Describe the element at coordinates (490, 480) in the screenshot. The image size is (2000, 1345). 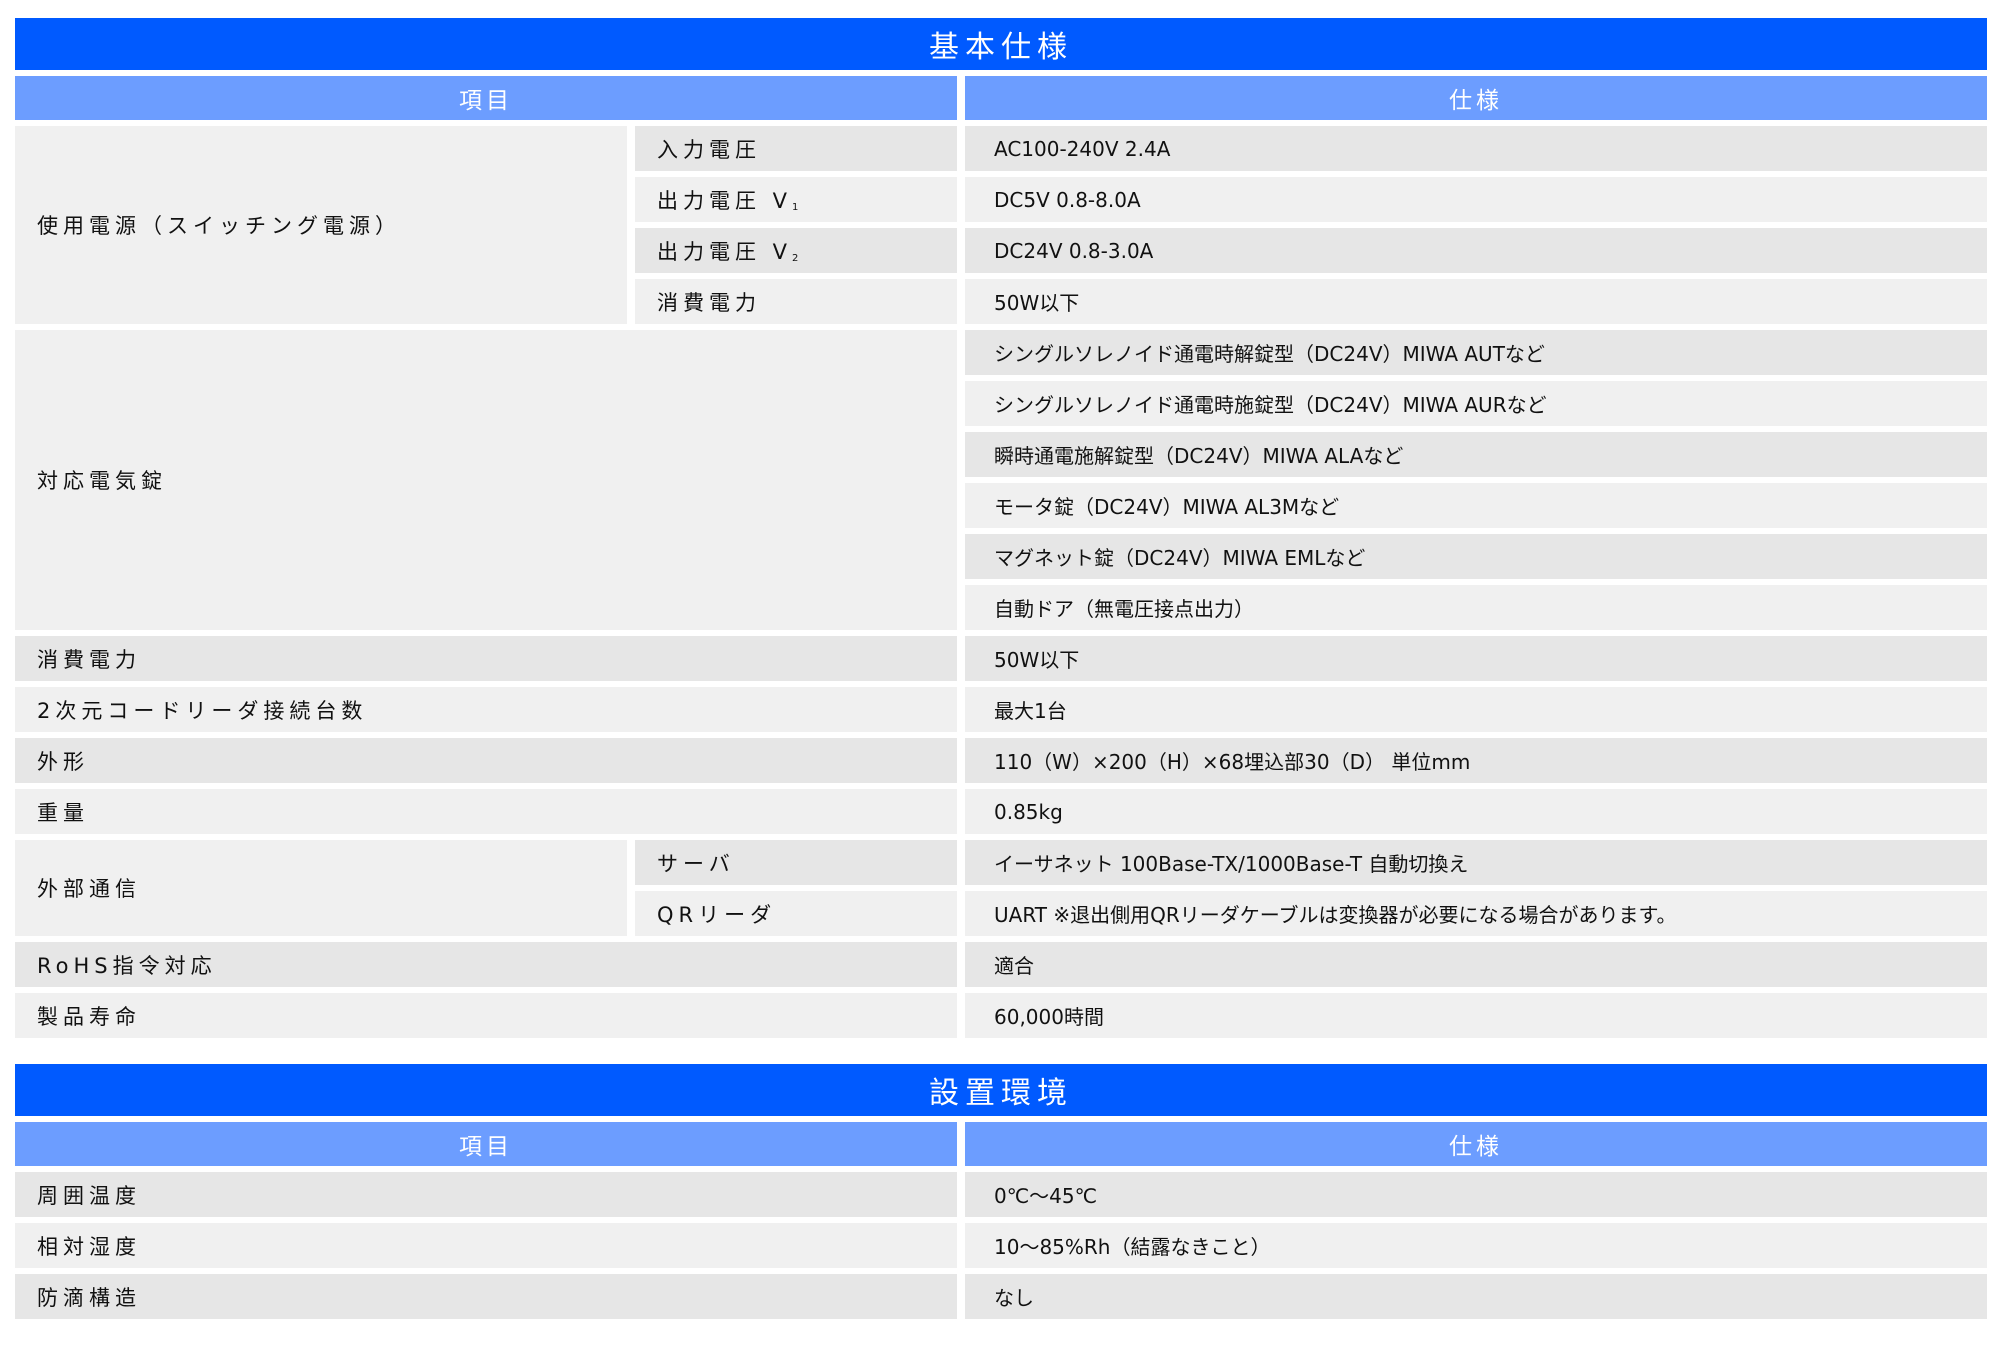
I see `lock-group-label: 対応電気錠` at that location.